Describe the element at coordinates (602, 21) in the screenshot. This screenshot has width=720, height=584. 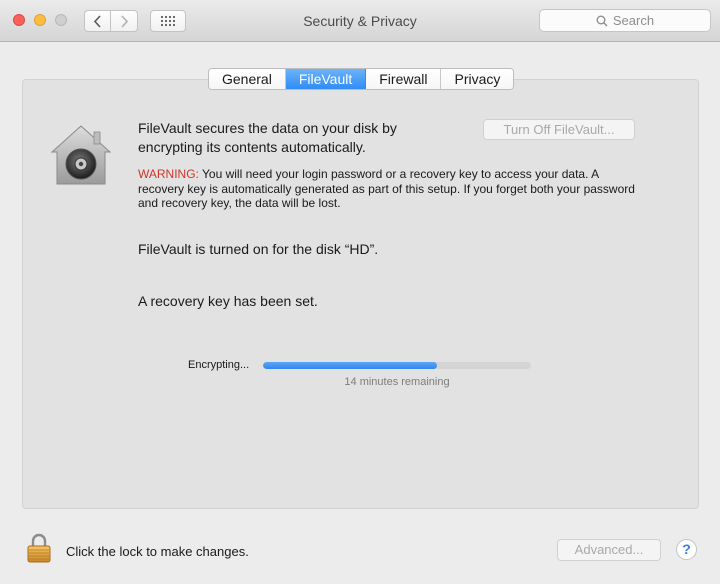
I see `search-icon` at that location.